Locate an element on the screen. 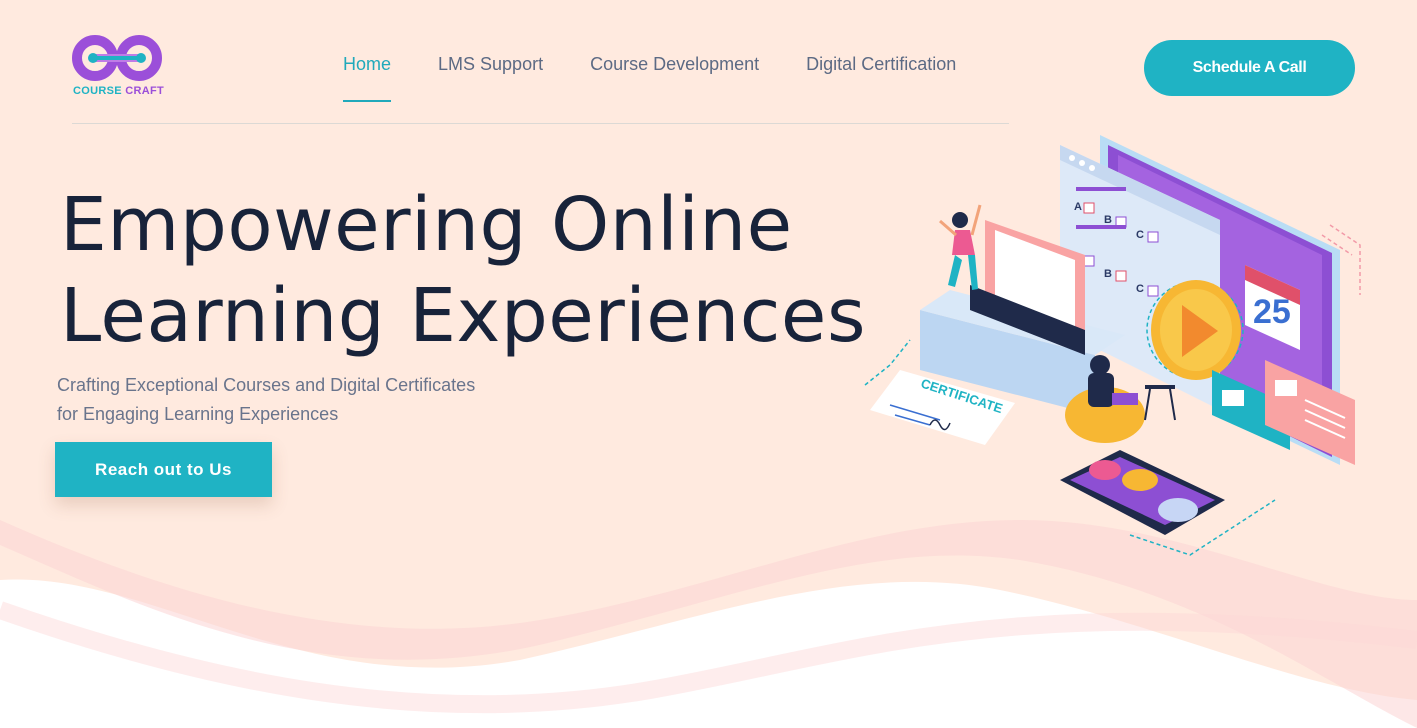  header-divider is located at coordinates (540, 123).